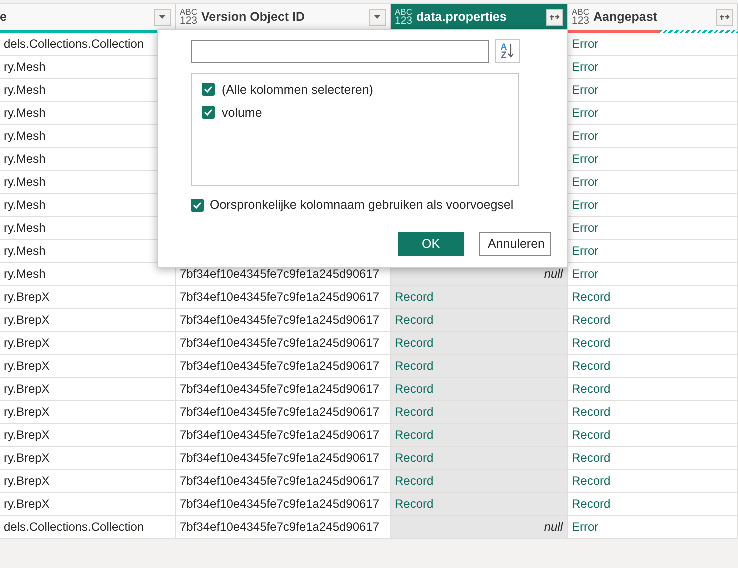  Describe the element at coordinates (479, 527) in the screenshot. I see `null-cell: null` at that location.